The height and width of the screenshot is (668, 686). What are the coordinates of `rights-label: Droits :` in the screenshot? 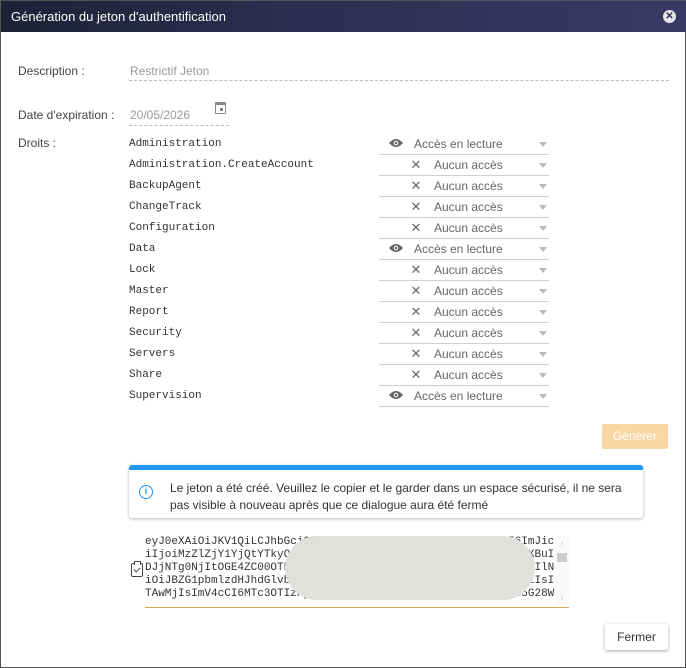 It's located at (37, 143).